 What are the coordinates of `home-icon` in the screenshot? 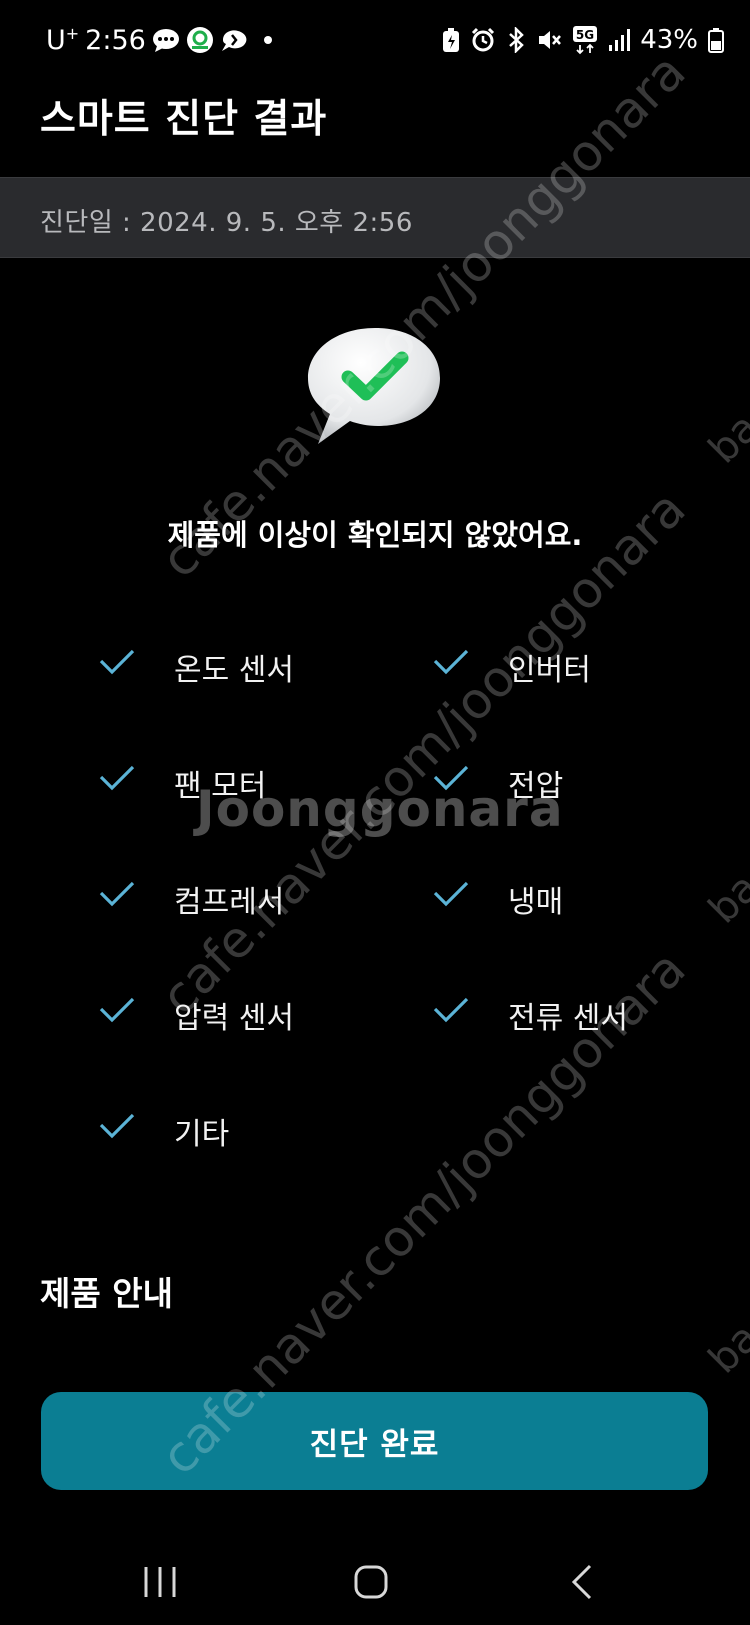 It's located at (371, 1582).